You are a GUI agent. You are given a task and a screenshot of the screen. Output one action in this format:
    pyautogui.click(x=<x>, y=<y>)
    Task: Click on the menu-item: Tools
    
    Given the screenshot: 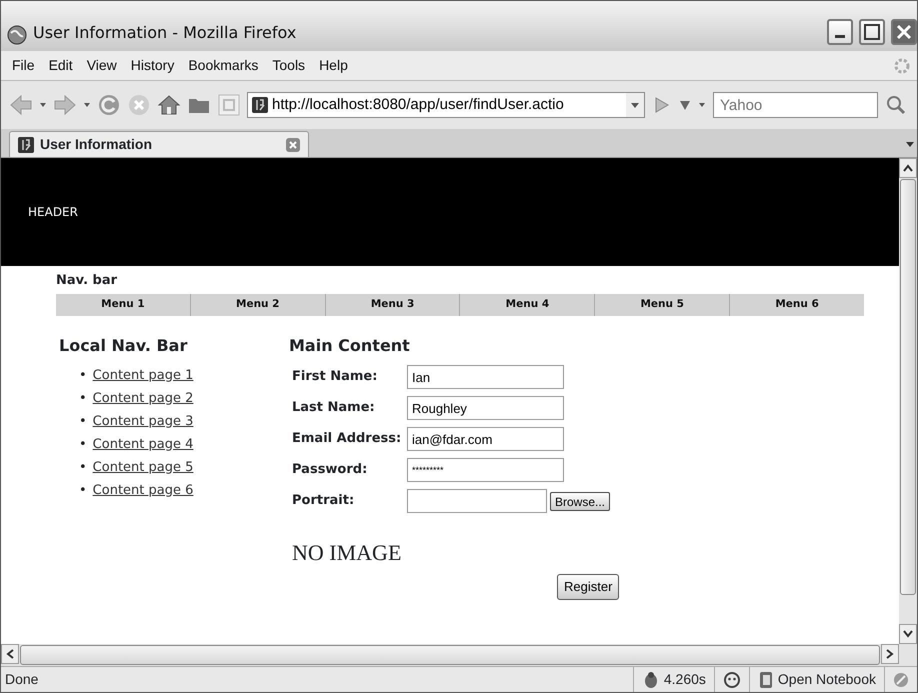 What is the action you would take?
    pyautogui.click(x=288, y=65)
    